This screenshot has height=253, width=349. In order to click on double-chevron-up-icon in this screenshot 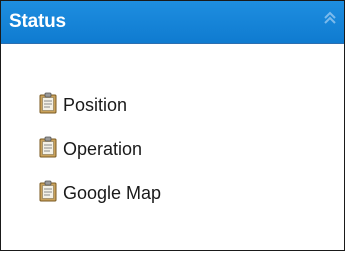, I will do `click(330, 18)`.